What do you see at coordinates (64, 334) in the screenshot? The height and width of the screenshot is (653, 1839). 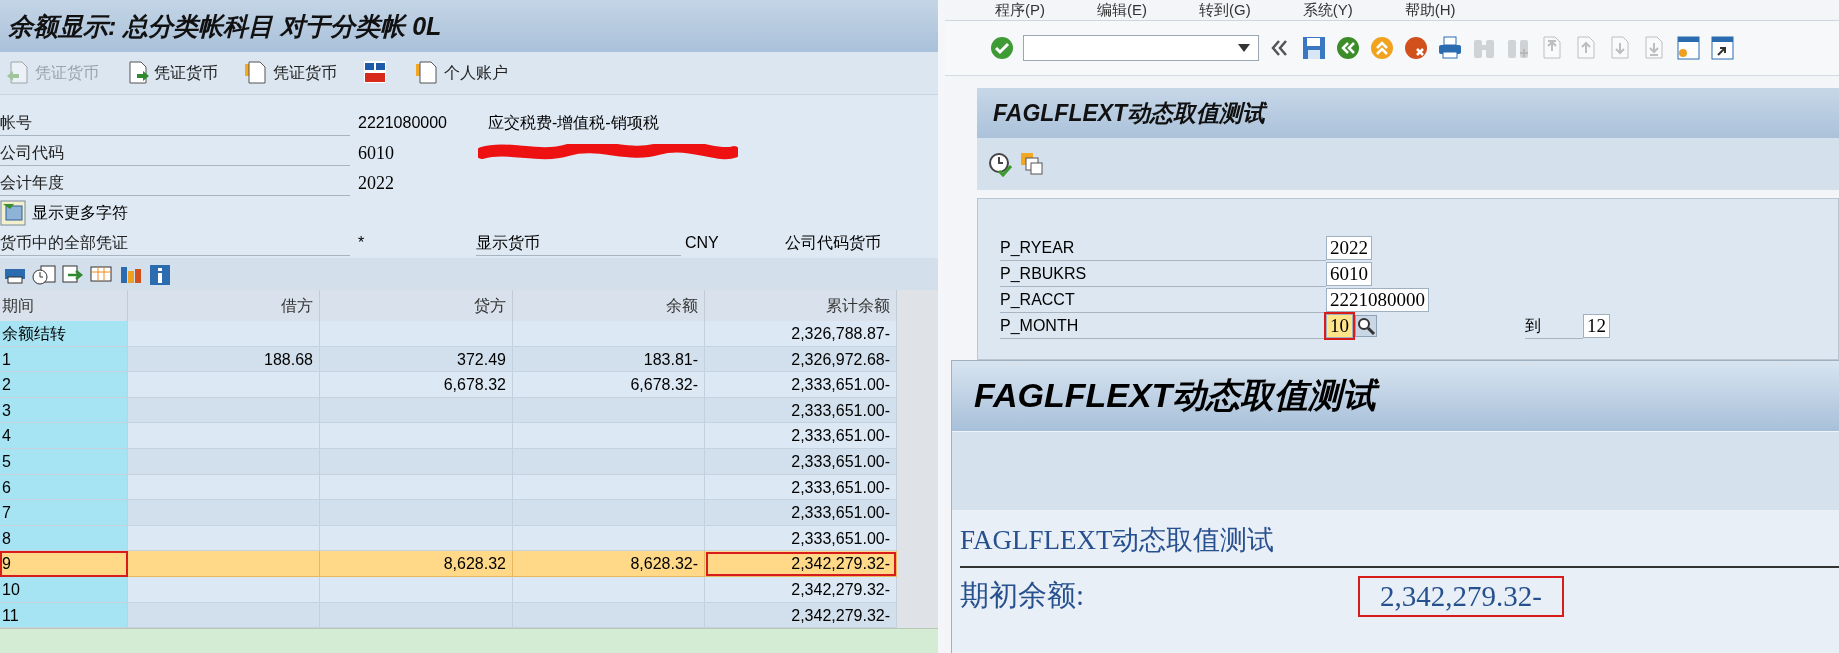 I see `table-cell: 余额结转` at bounding box center [64, 334].